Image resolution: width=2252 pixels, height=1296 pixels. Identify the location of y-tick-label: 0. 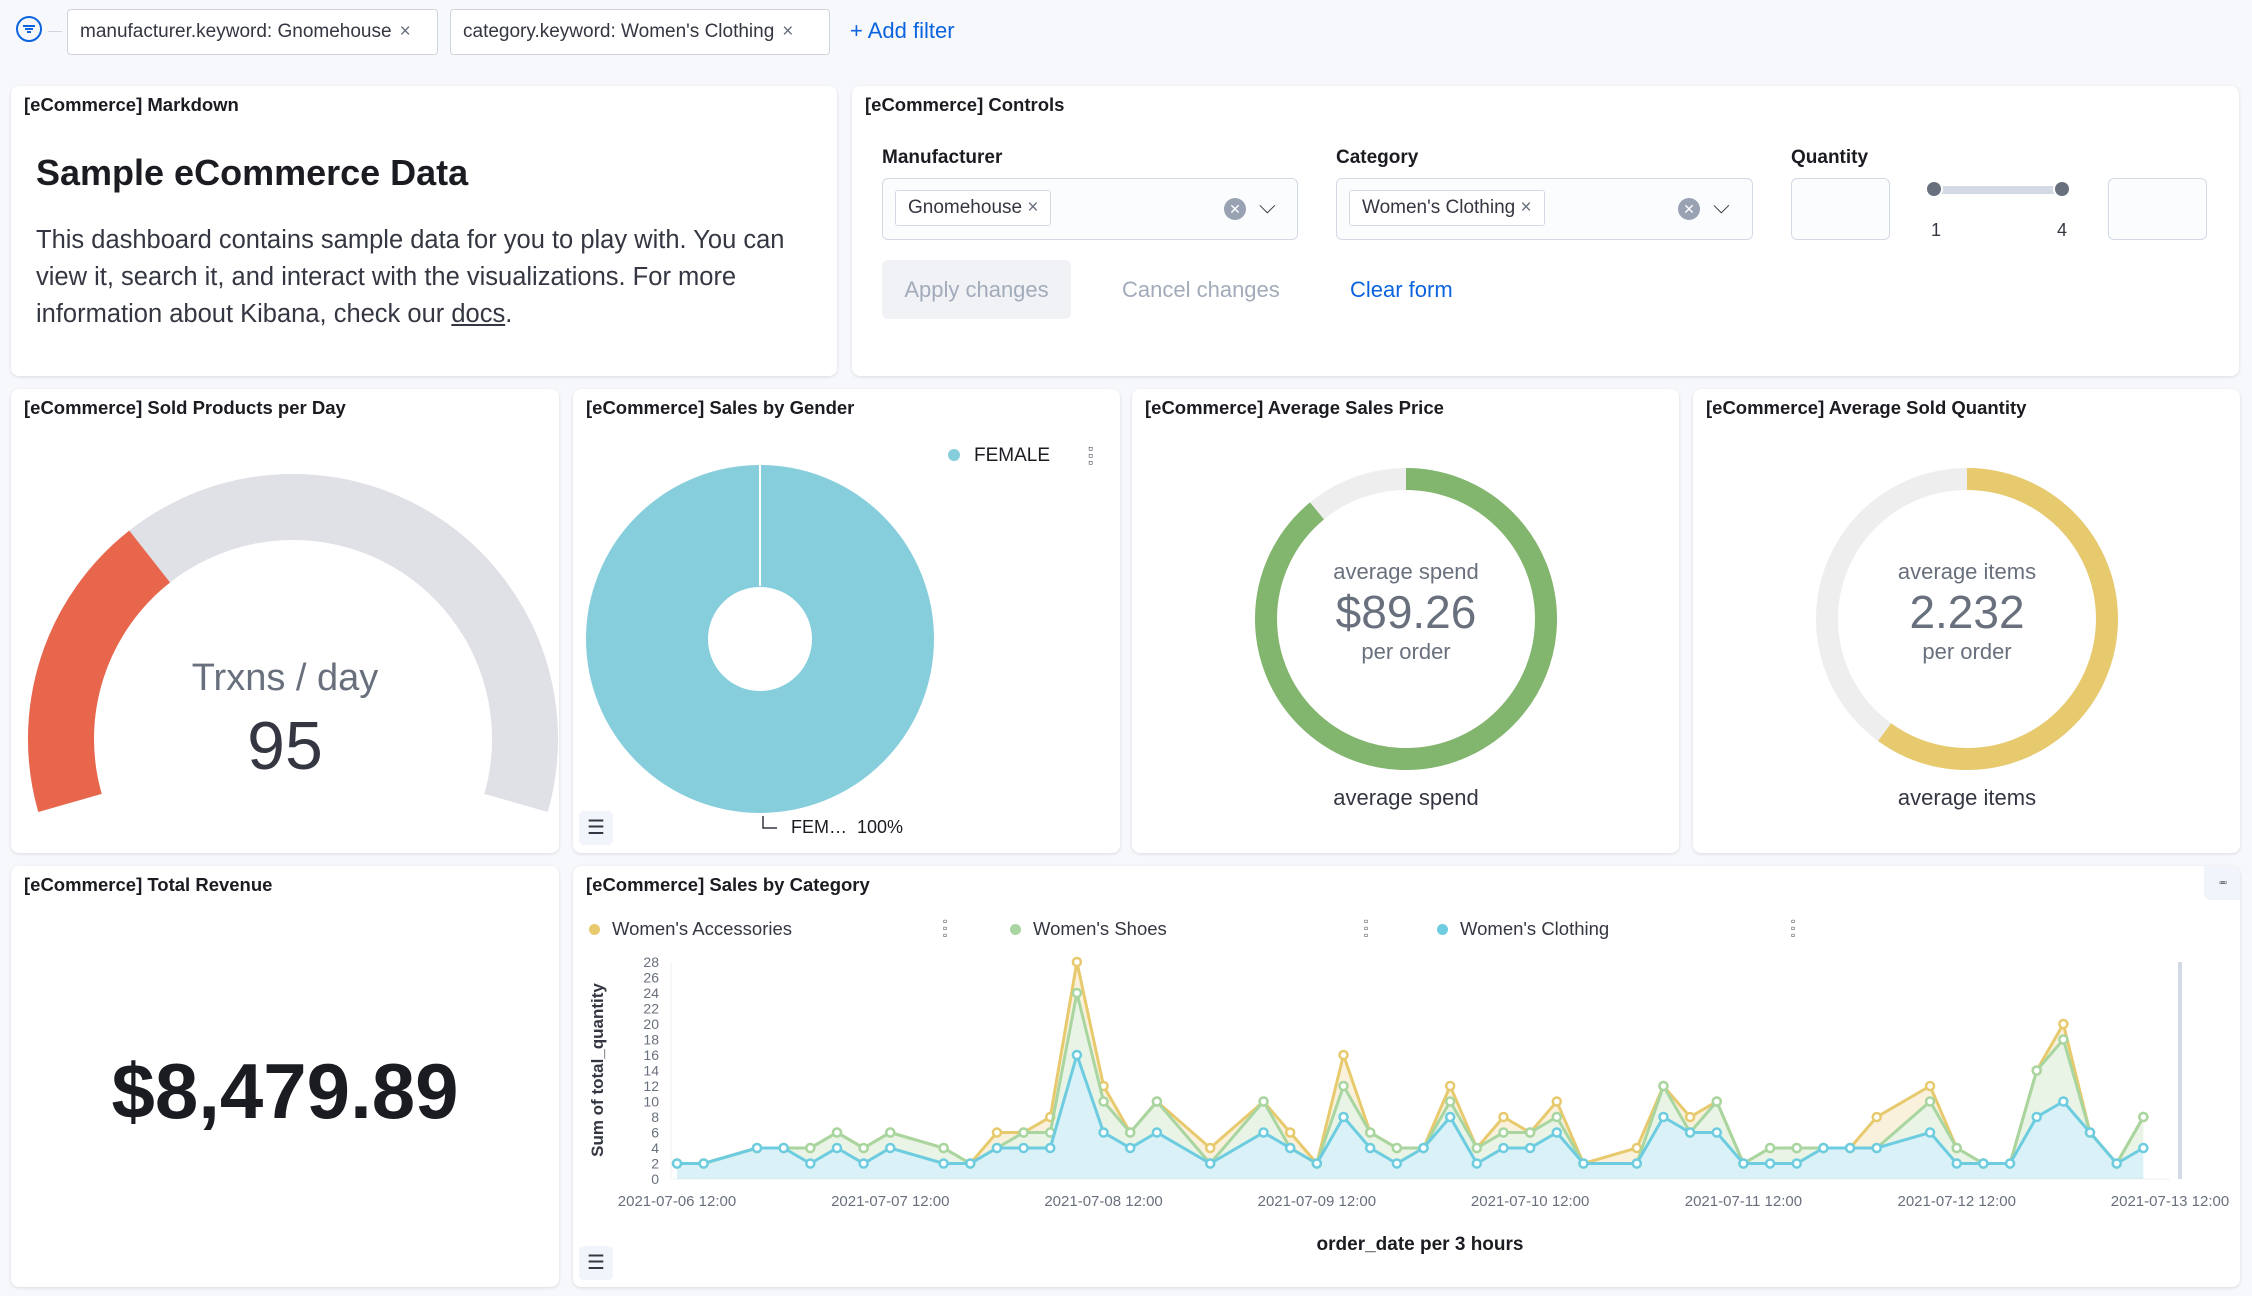
(655, 1179).